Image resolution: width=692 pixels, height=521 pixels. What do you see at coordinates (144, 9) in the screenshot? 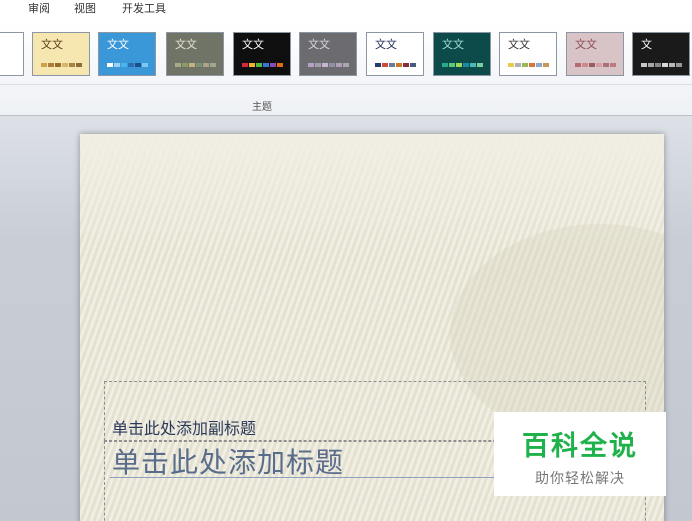
I see `tab-developer: 开发工具` at bounding box center [144, 9].